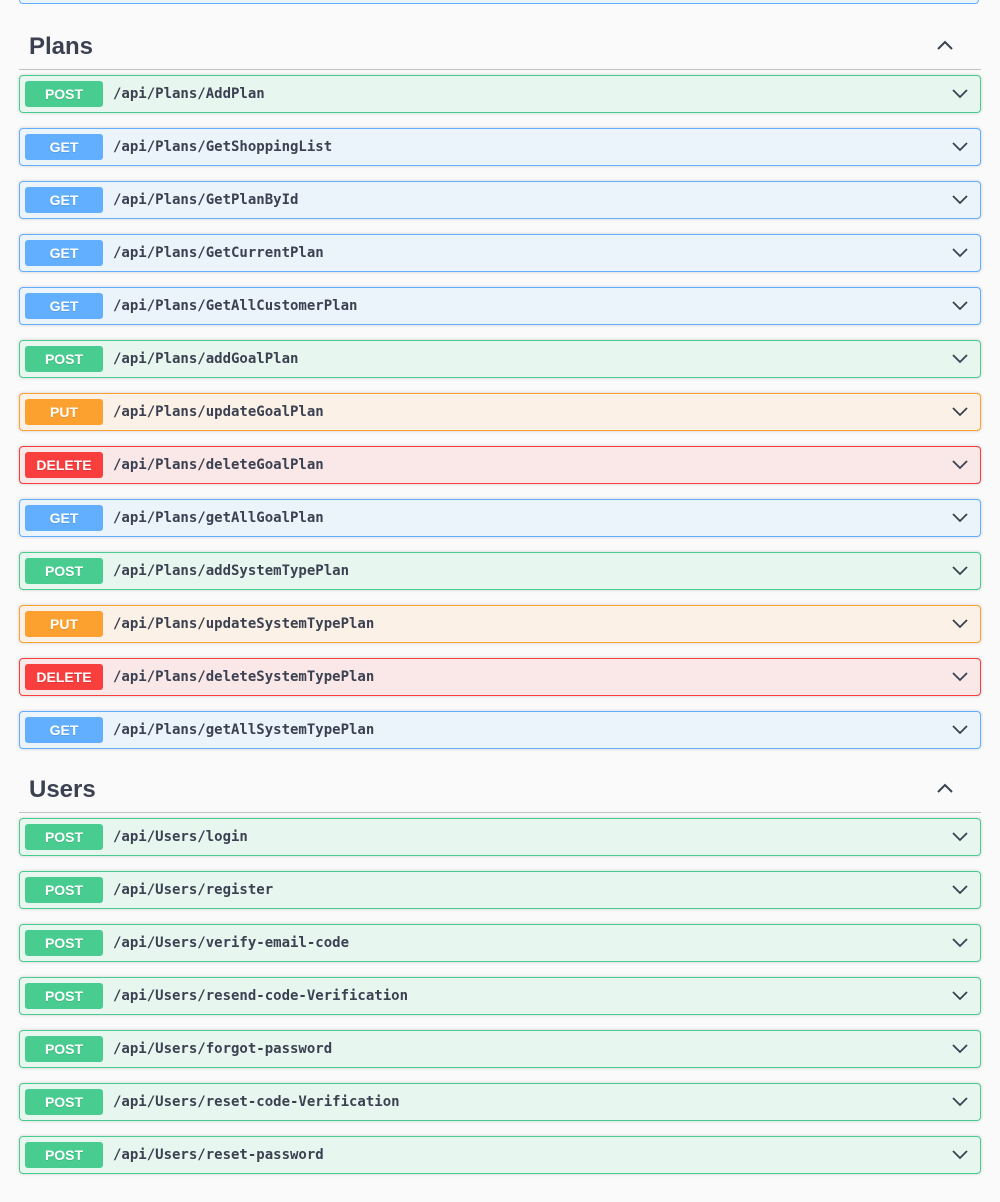 Image resolution: width=1000 pixels, height=1202 pixels. Describe the element at coordinates (500, 465) in the screenshot. I see `operation-row: DELETE/api/Plans/deleteGoalPlan` at that location.